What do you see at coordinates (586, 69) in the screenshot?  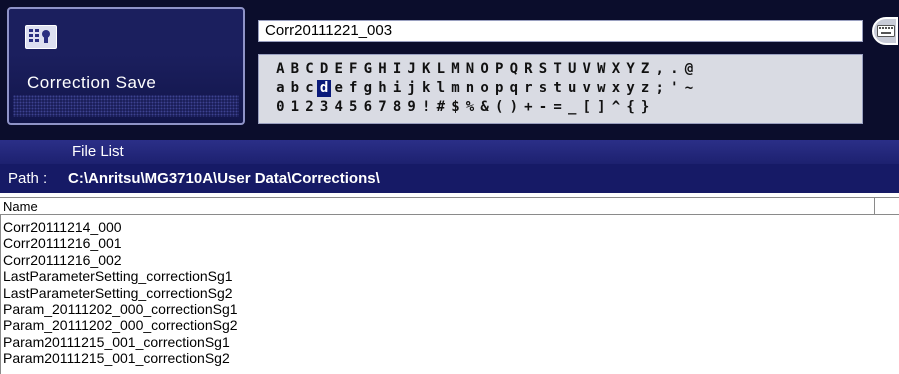 I see `keypad-key: V` at bounding box center [586, 69].